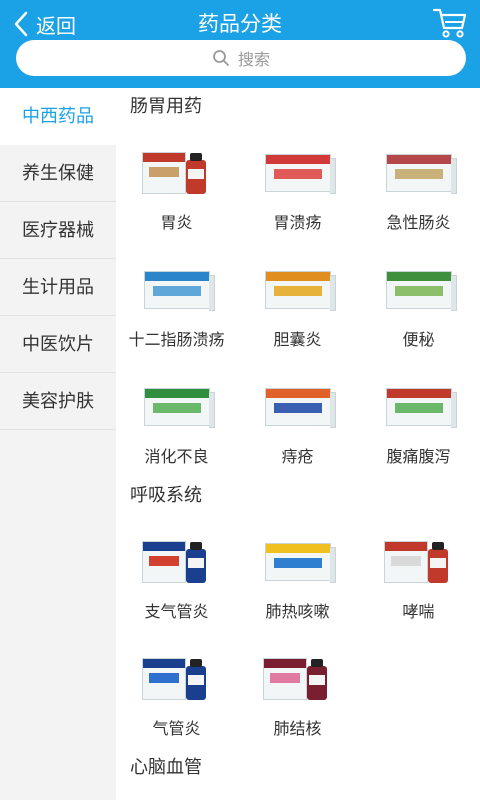 The width and height of the screenshot is (480, 800). I want to click on sidebar-item-health-care: 养生保健, so click(58, 173).